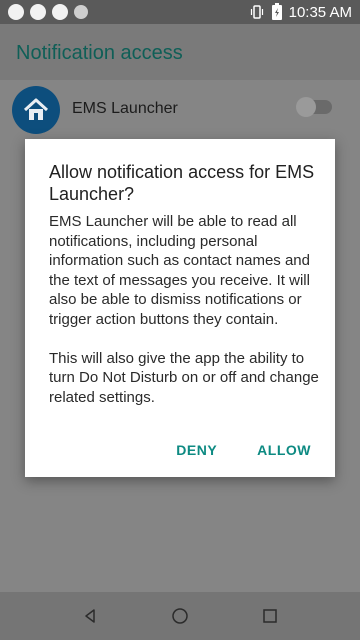 The image size is (360, 640). I want to click on back-icon, so click(90, 616).